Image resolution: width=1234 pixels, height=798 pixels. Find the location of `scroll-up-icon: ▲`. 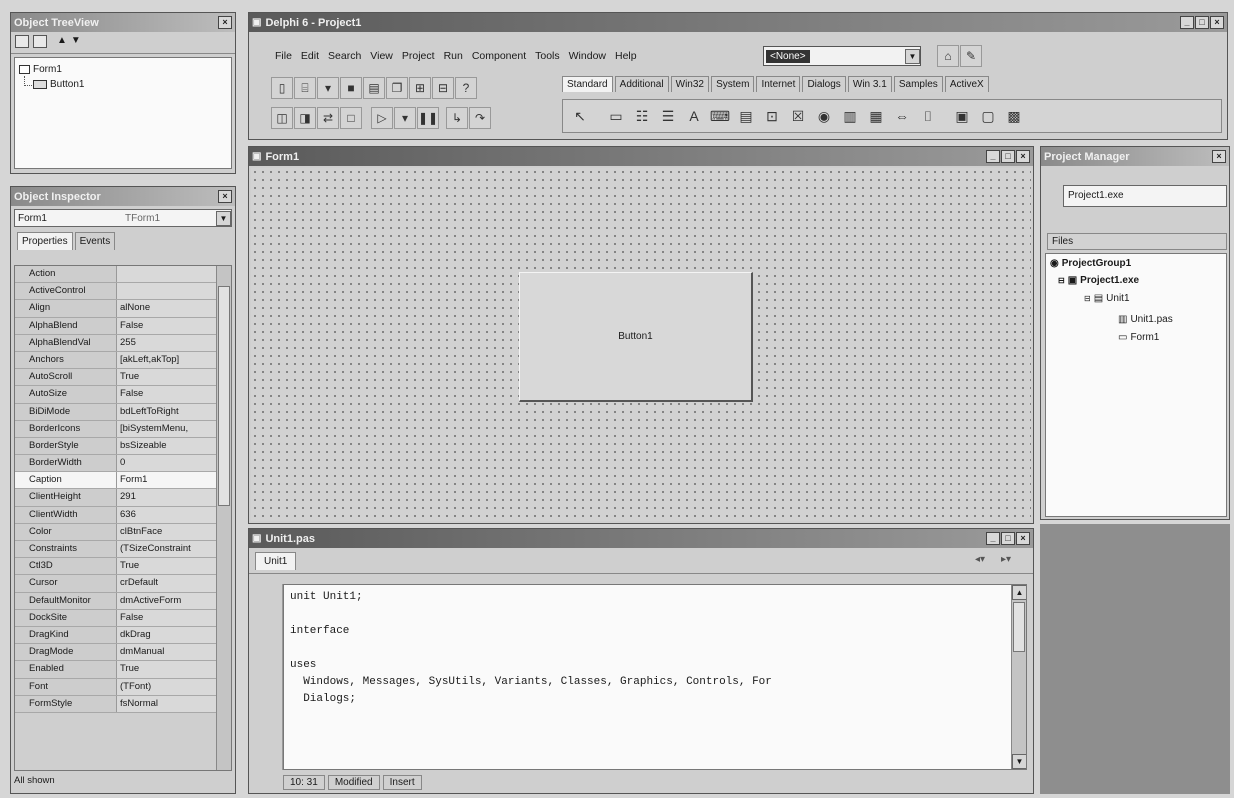

scroll-up-icon: ▲ is located at coordinates (1019, 592).